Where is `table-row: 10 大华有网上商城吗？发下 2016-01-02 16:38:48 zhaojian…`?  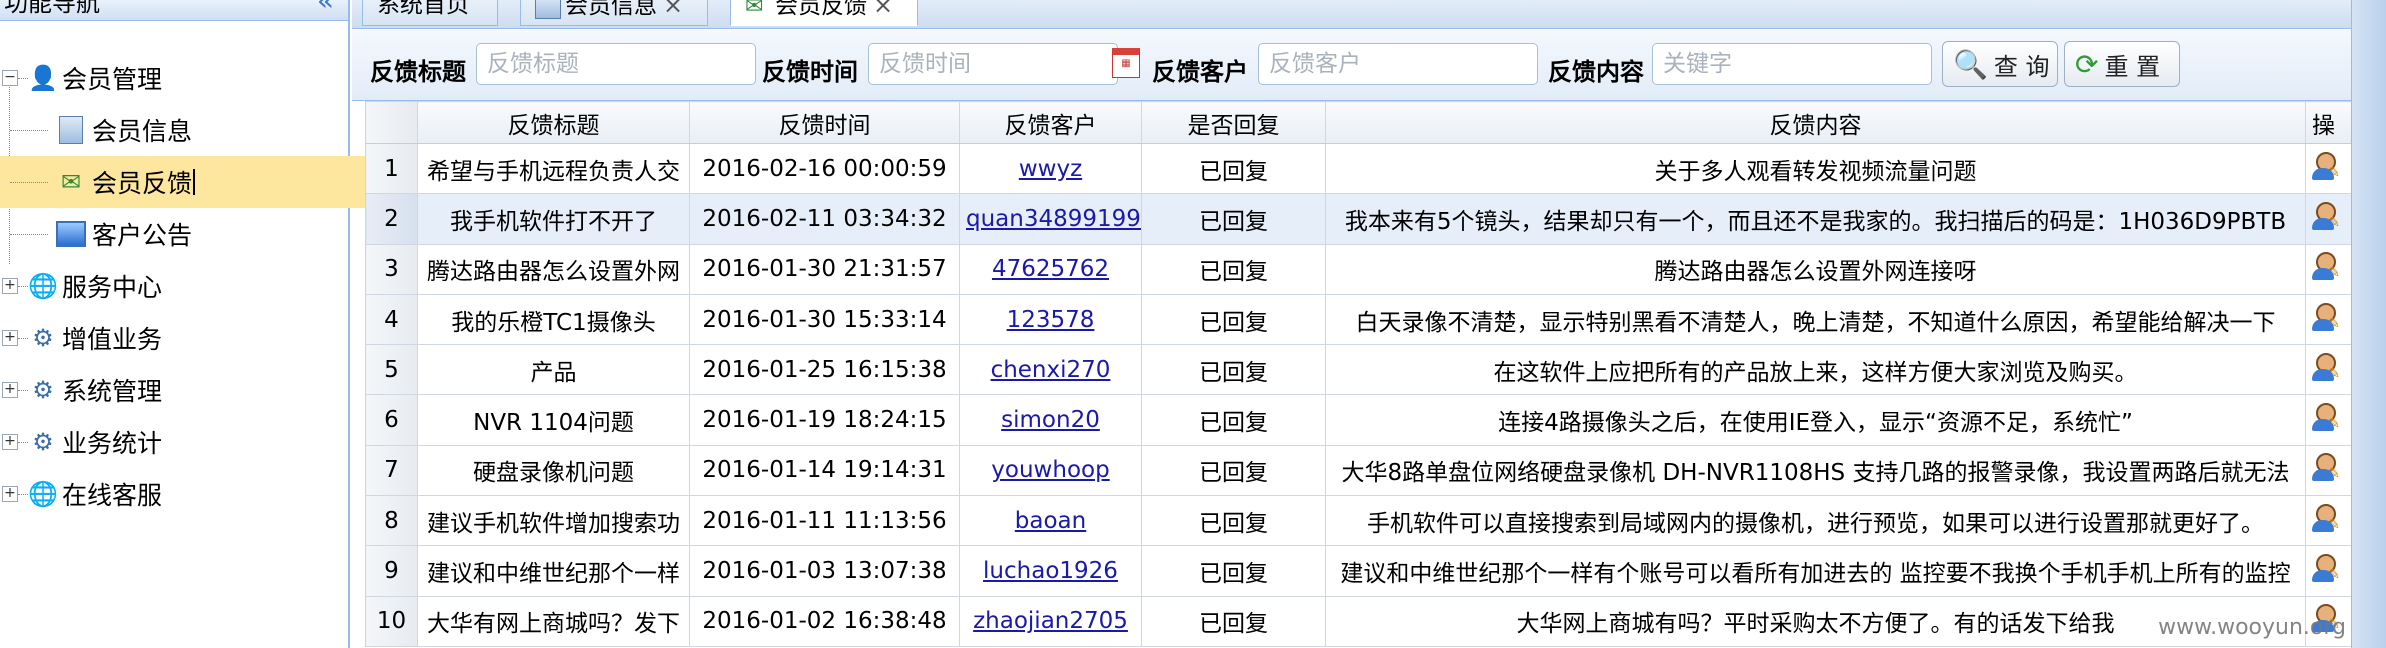
table-row: 10 大华有网上商城吗？发下 2016-01-02 16:38:48 zhaojian… is located at coordinates (1359, 621).